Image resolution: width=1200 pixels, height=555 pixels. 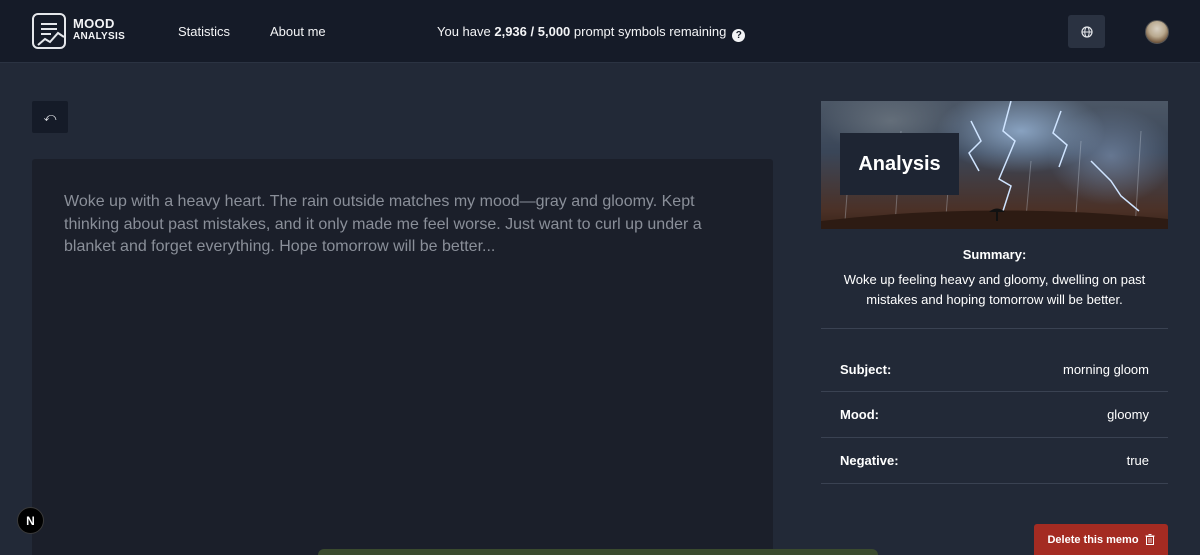 I want to click on help-icon: ?, so click(x=739, y=35).